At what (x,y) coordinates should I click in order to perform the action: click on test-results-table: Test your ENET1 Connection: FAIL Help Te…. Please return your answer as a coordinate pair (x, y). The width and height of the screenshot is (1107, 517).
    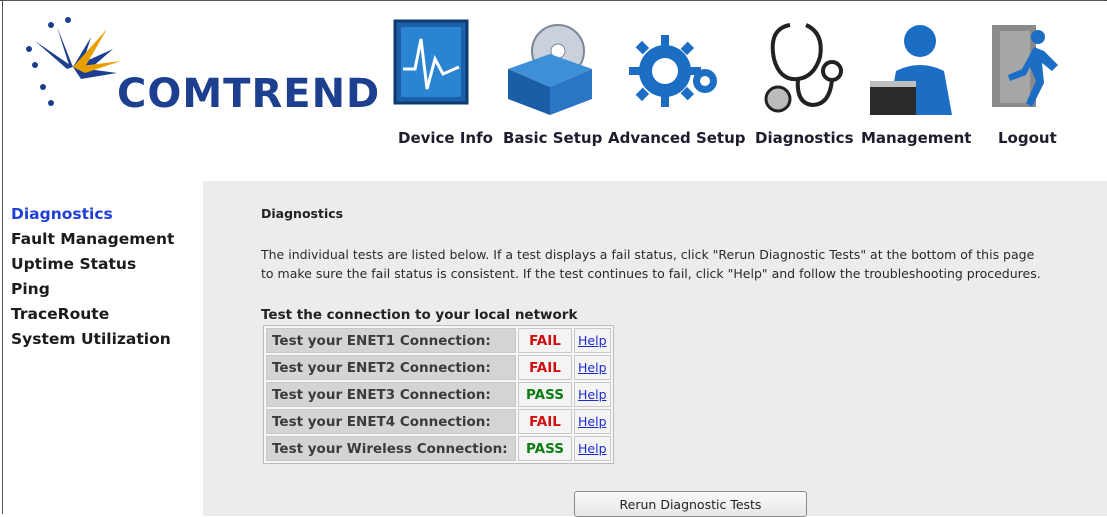
    Looking at the image, I should click on (438, 394).